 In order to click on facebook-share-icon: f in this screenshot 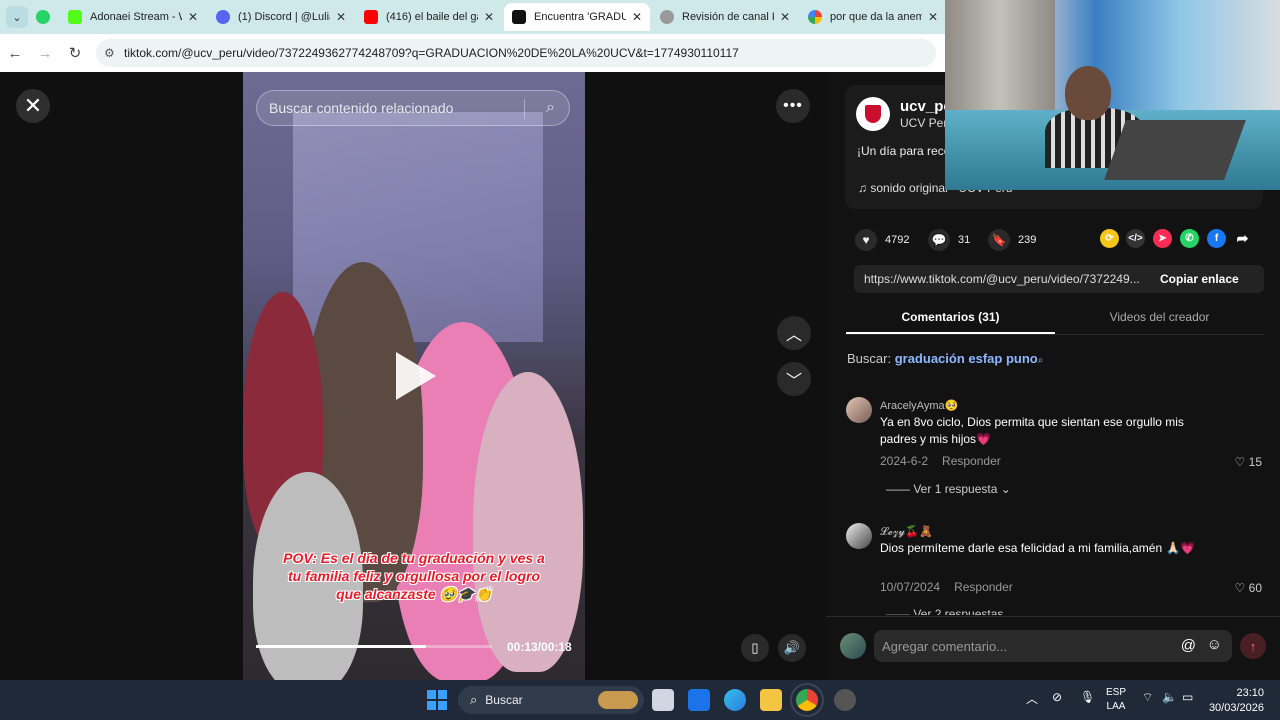, I will do `click(1216, 238)`.